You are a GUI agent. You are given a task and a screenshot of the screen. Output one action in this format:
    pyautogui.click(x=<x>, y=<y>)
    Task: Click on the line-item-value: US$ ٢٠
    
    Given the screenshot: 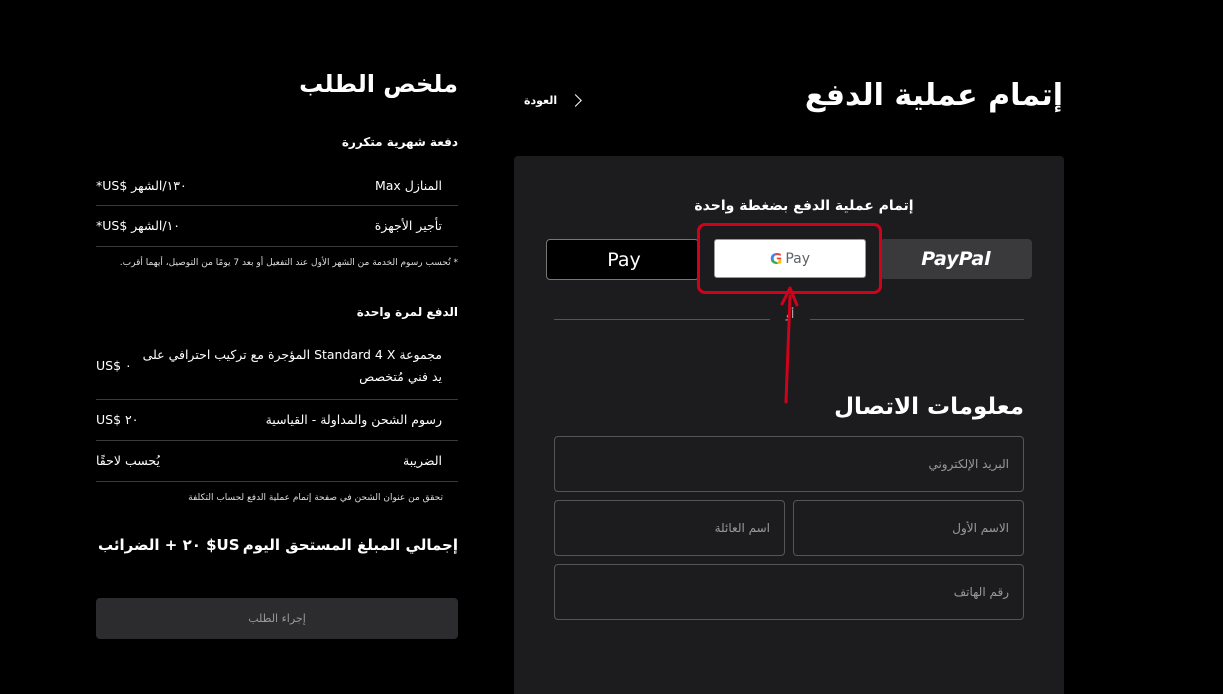 What is the action you would take?
    pyautogui.click(x=117, y=419)
    